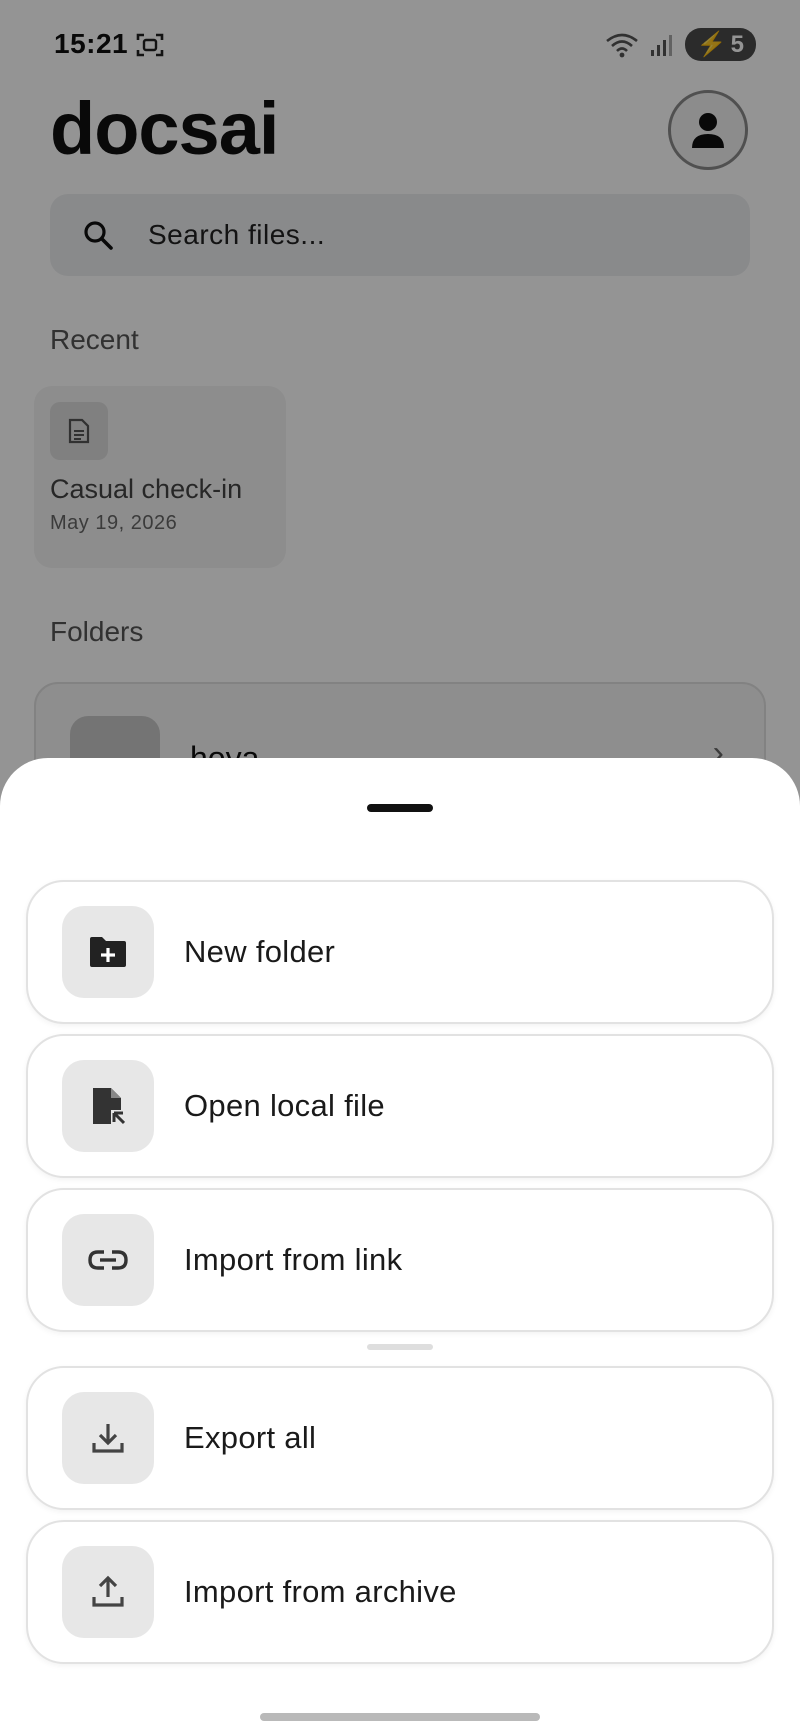 The image size is (800, 1733). Describe the element at coordinates (400, 1347) in the screenshot. I see `section-divider` at that location.